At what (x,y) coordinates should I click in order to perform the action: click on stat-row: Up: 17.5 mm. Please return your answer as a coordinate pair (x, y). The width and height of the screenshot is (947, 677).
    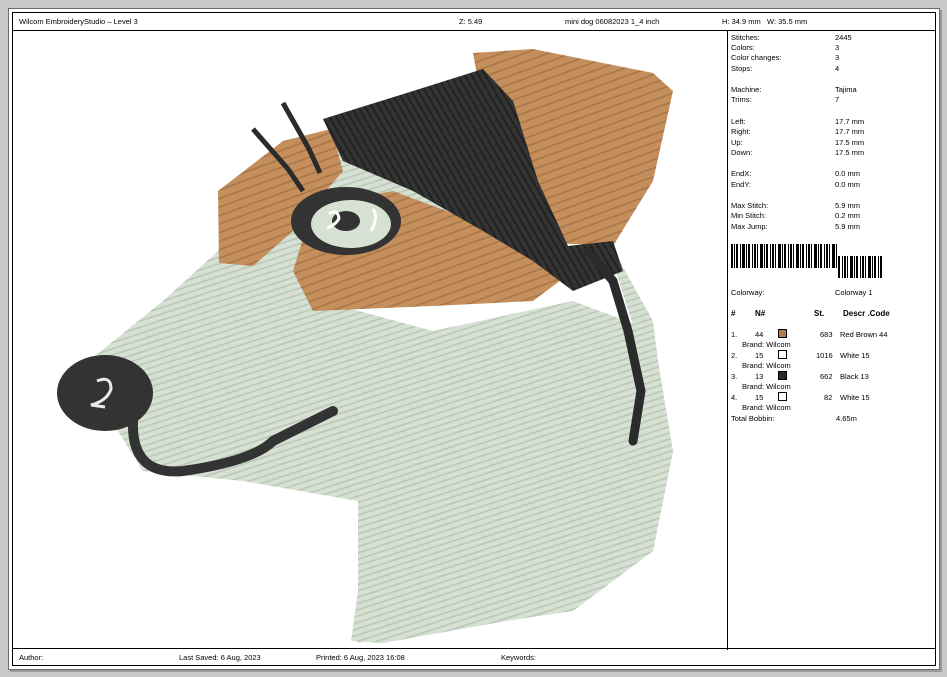
    Looking at the image, I should click on (798, 142).